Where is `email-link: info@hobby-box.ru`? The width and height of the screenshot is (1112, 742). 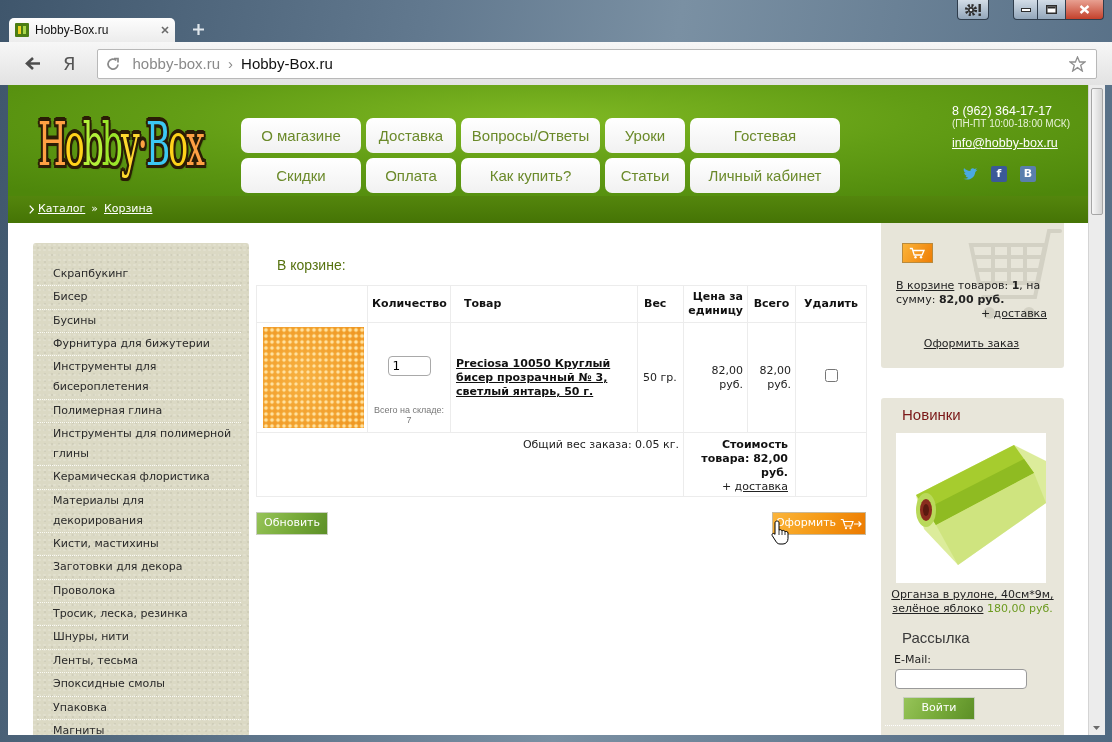 email-link: info@hobby-box.ru is located at coordinates (1005, 143).